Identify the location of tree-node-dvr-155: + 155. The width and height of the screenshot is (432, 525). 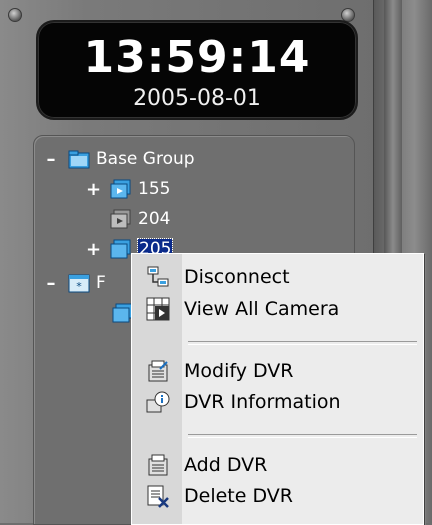
(128, 189).